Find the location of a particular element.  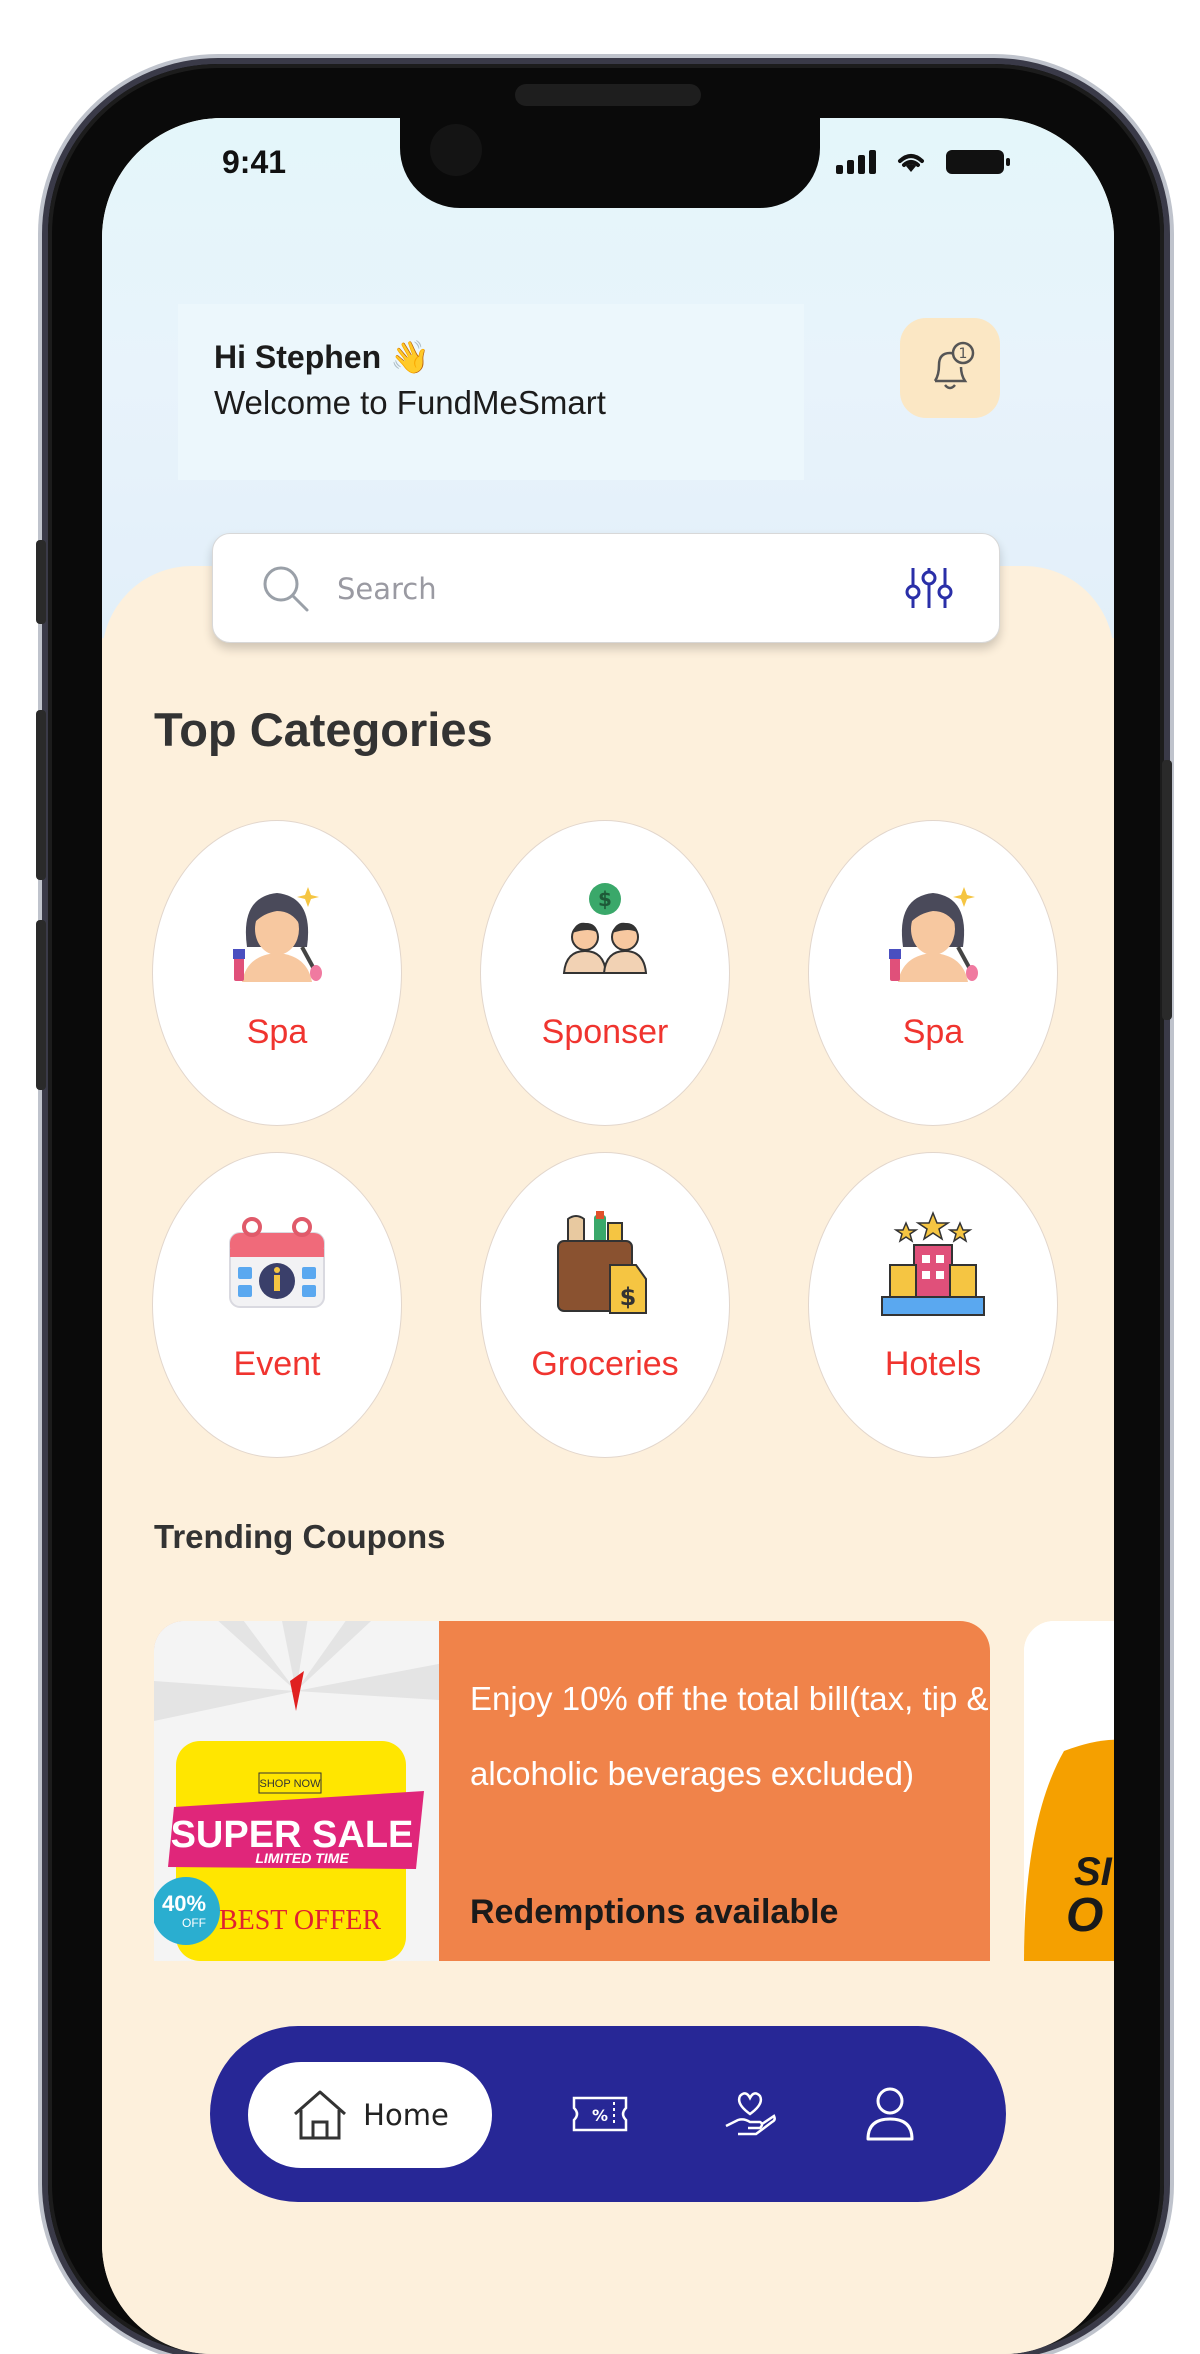

category-spa-2: Spa is located at coordinates (933, 973).